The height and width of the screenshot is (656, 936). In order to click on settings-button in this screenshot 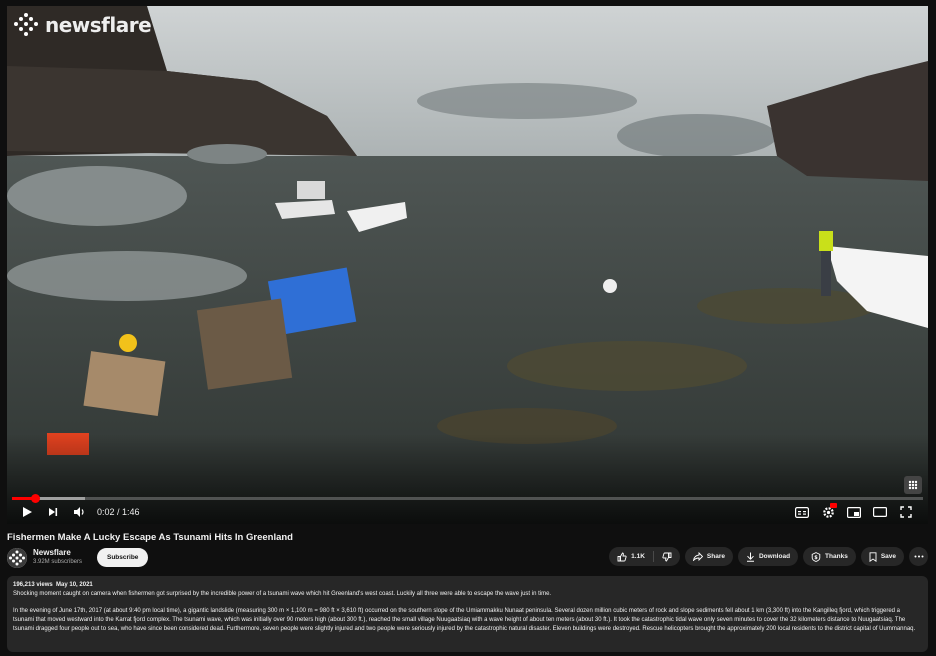, I will do `click(828, 512)`.